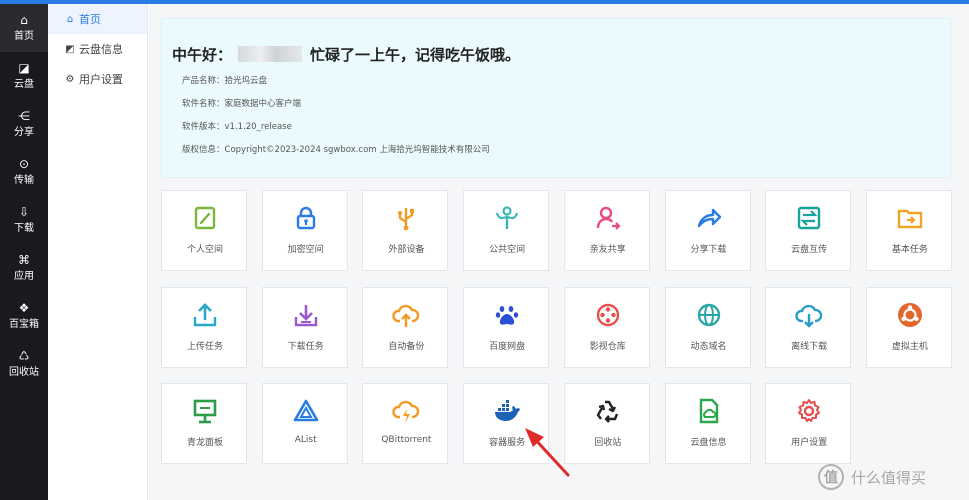 The image size is (969, 500). What do you see at coordinates (909, 314) in the screenshot?
I see `ubuntu-icon` at bounding box center [909, 314].